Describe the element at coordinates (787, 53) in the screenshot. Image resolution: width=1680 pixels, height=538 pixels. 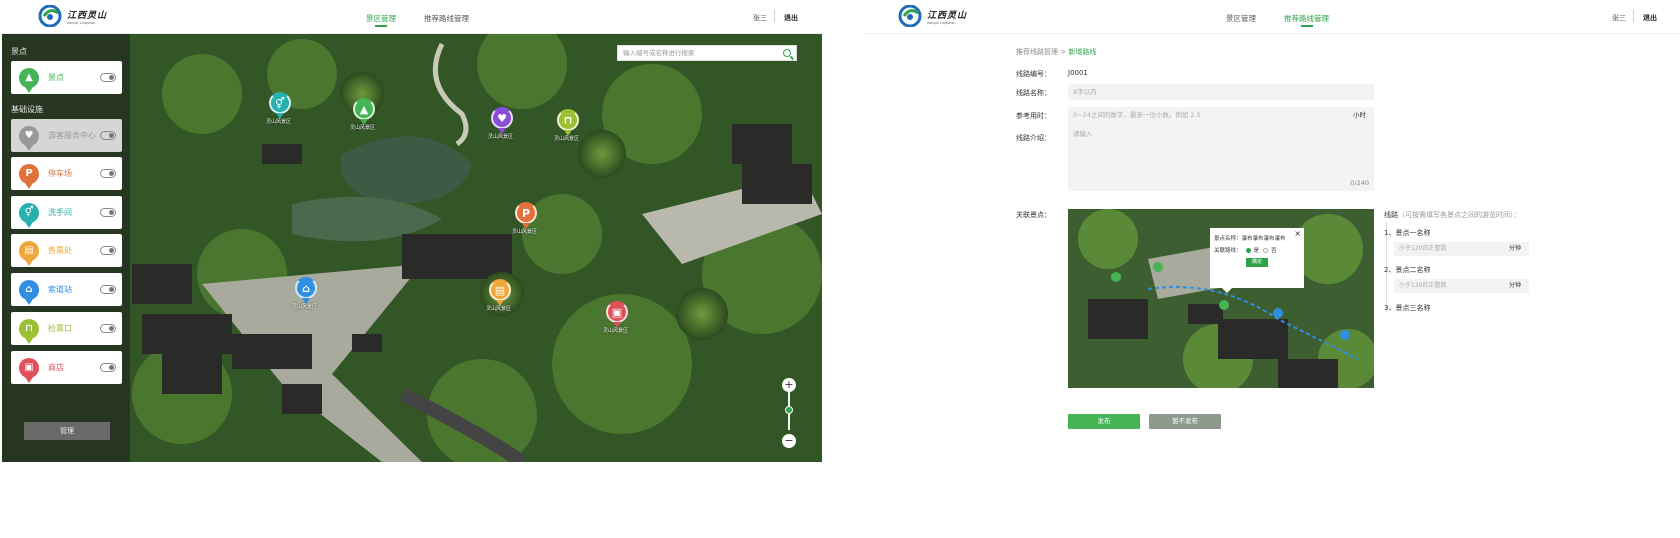
I see `search-icon` at that location.